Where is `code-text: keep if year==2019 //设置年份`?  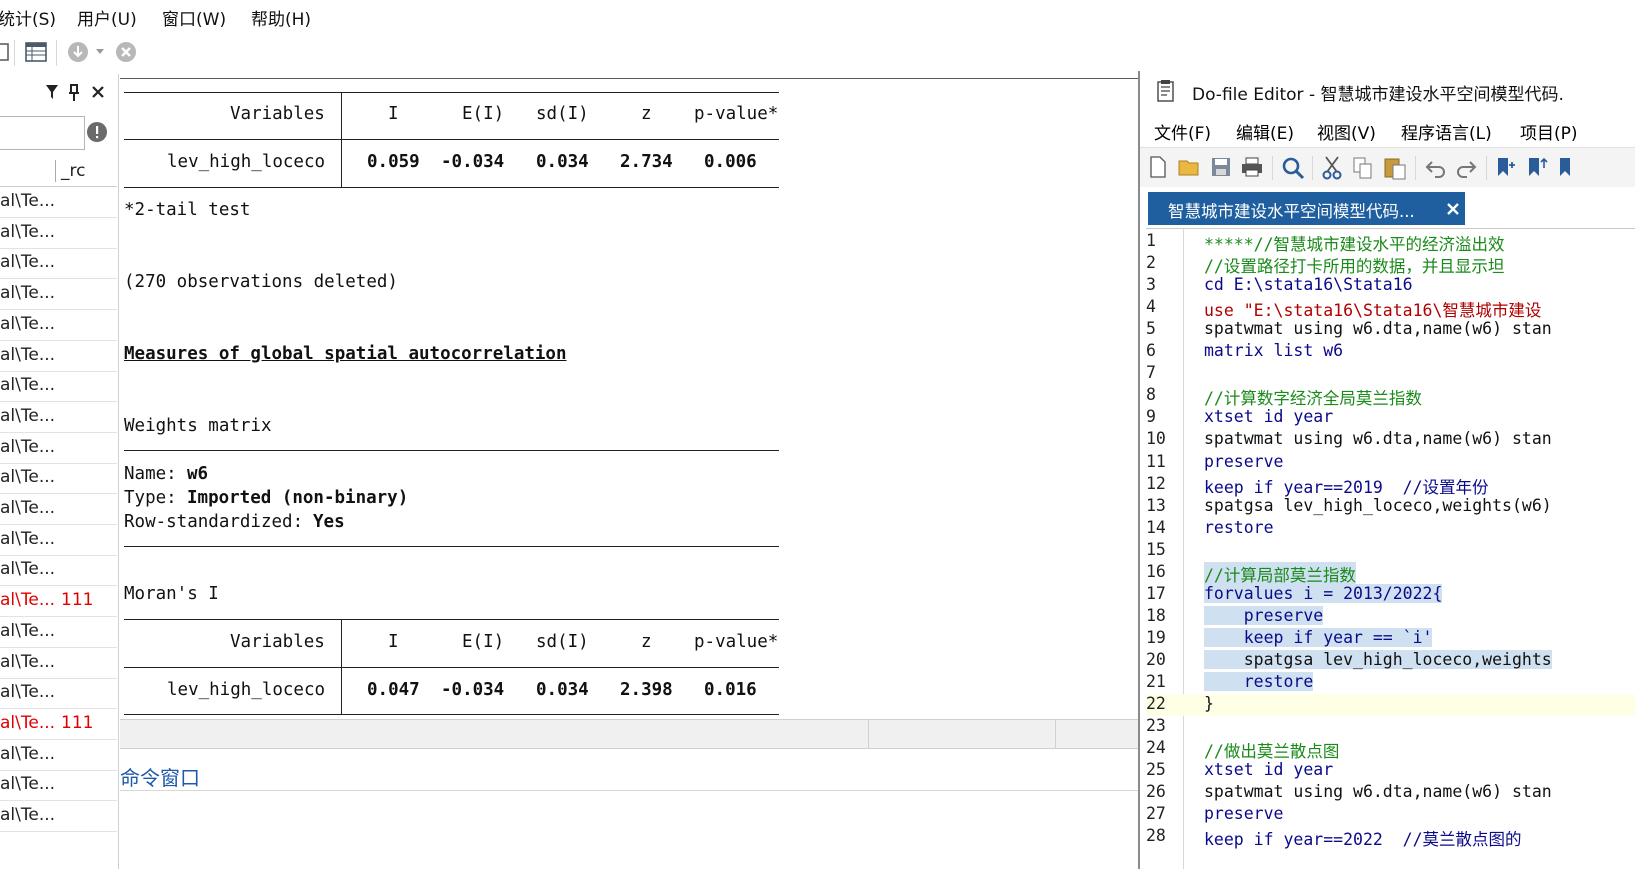 code-text: keep if year==2019 //设置年份 is located at coordinates (1346, 487).